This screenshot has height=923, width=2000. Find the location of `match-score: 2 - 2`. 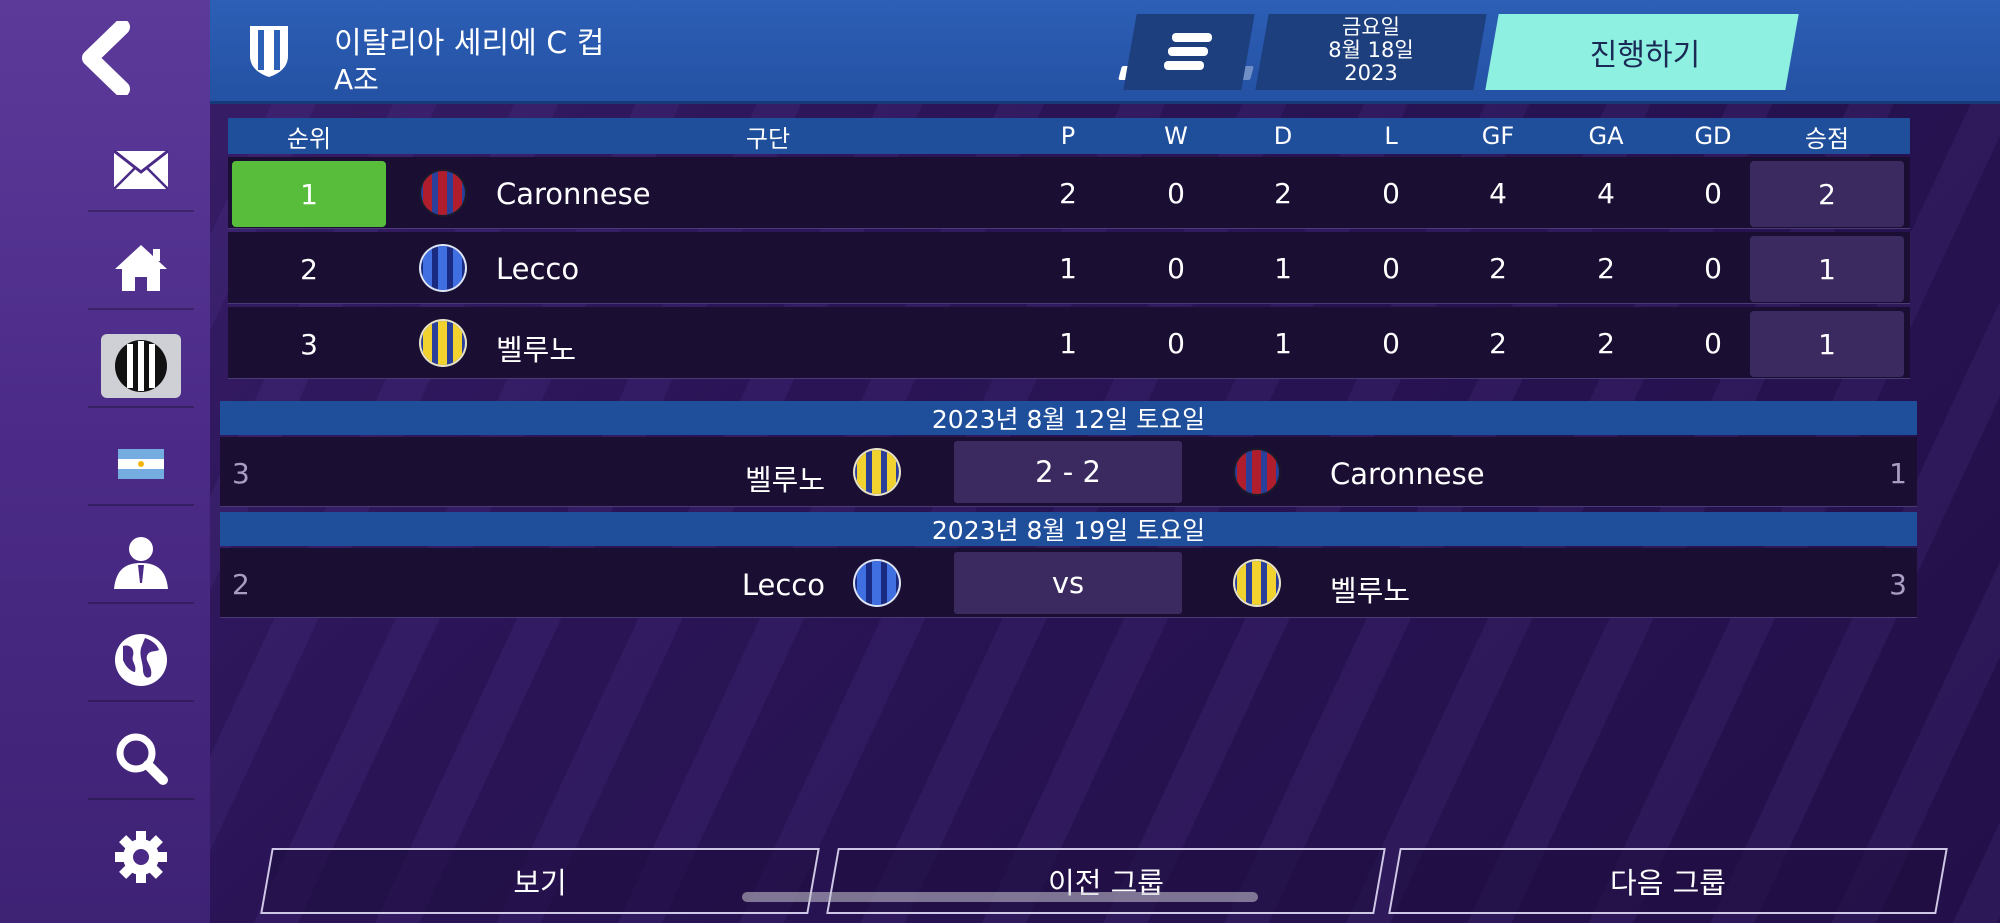

match-score: 2 - 2 is located at coordinates (1068, 472).